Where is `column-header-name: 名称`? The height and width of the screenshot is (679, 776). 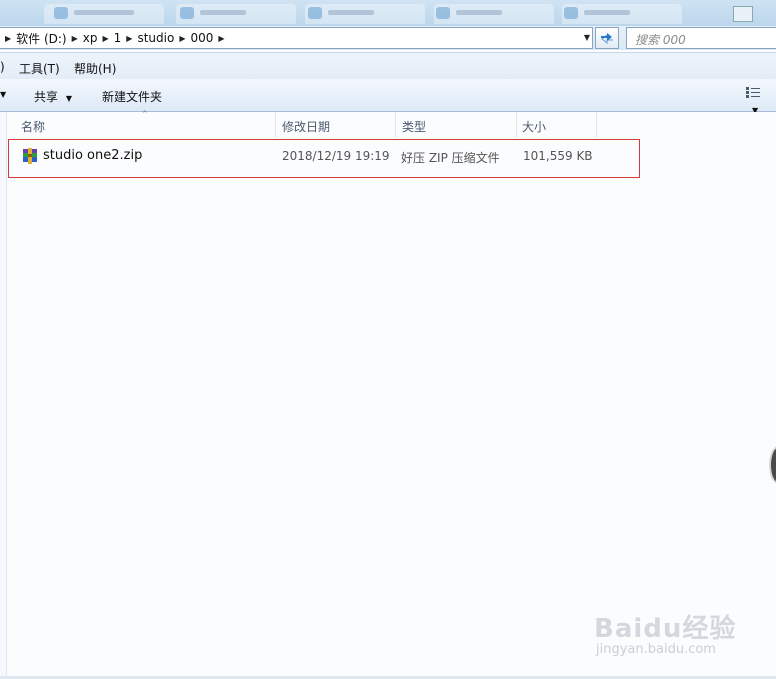
column-header-name: 名称 is located at coordinates (33, 126).